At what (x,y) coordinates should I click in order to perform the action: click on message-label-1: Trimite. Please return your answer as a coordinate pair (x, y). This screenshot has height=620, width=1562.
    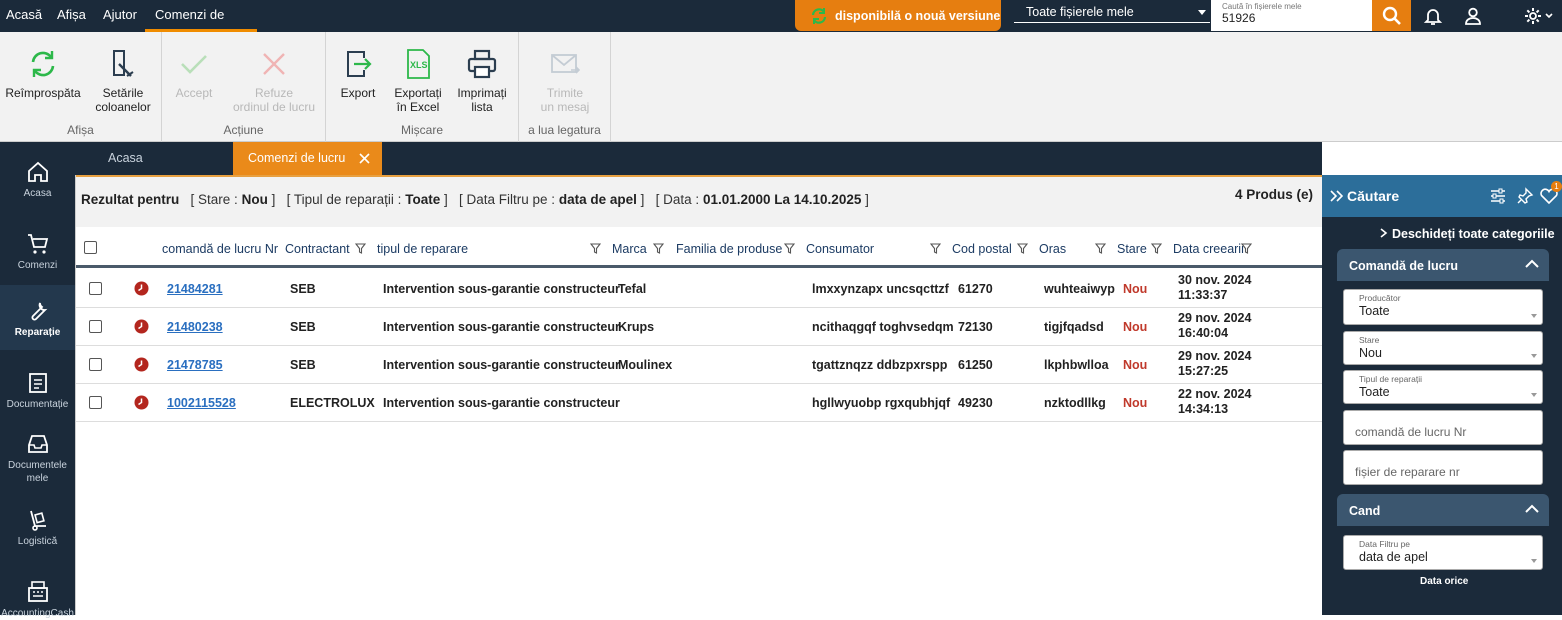
    Looking at the image, I should click on (565, 93).